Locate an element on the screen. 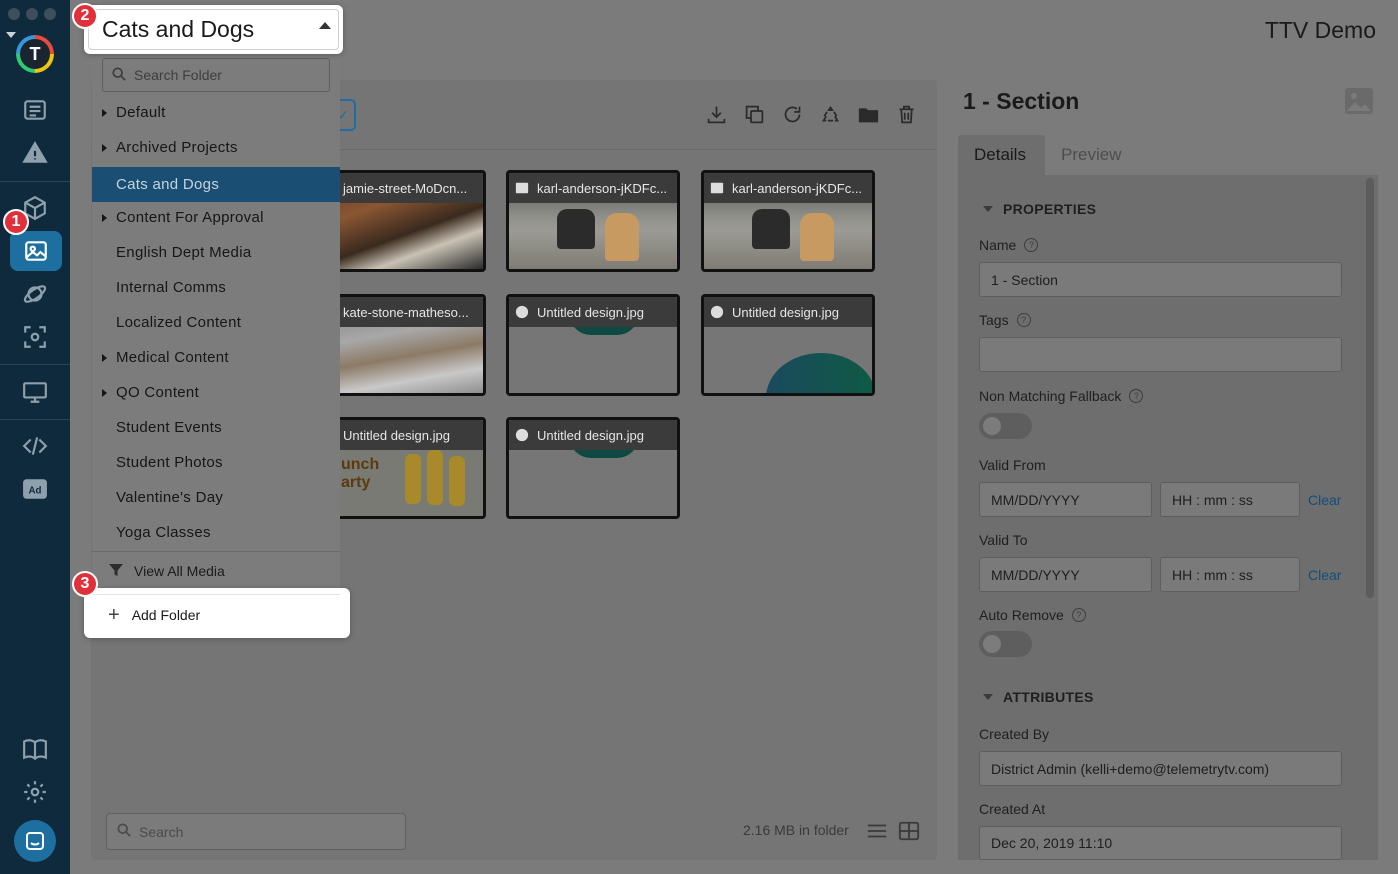 The height and width of the screenshot is (874, 1398). folder-item: Valentine's Day is located at coordinates (216, 497).